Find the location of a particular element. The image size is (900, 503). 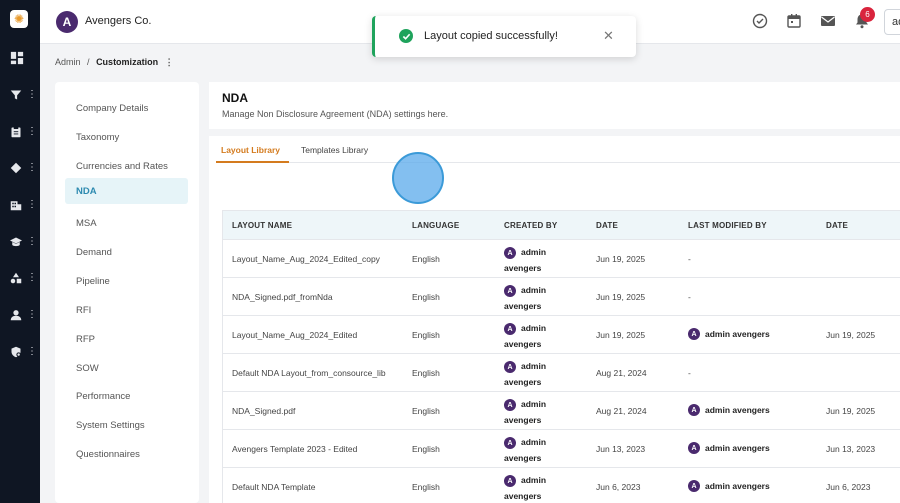

success-toast: Layout copied successfully! ✕ is located at coordinates (504, 36).